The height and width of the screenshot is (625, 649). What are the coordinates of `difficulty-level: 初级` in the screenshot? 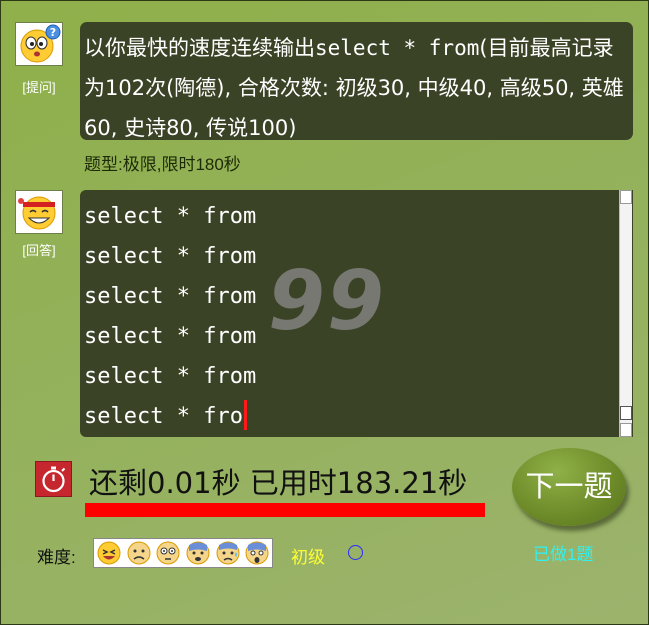 It's located at (308, 557).